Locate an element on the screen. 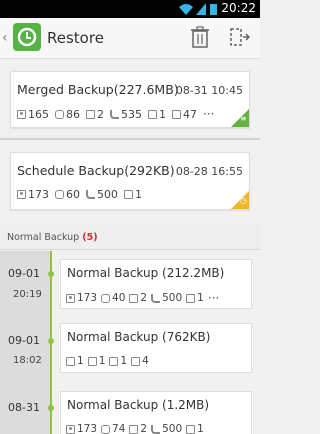 This screenshot has width=320, height=434. app-logo is located at coordinates (27, 37).